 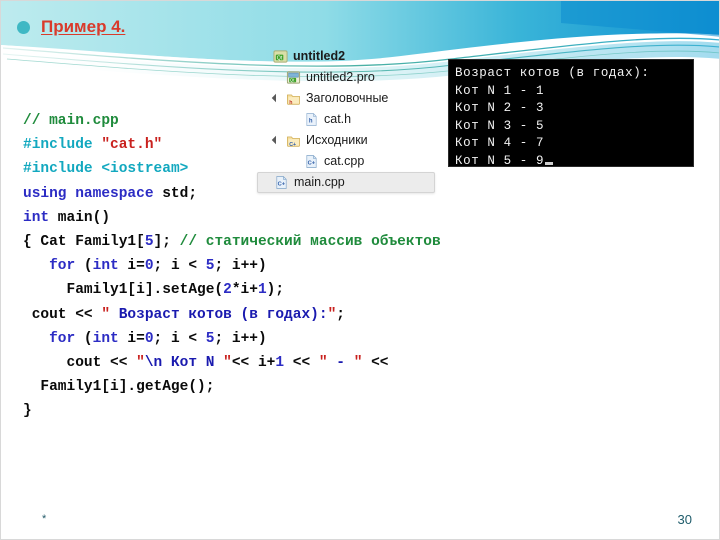 What do you see at coordinates (132, 145) in the screenshot?
I see `code-token: "cat.h"` at bounding box center [132, 145].